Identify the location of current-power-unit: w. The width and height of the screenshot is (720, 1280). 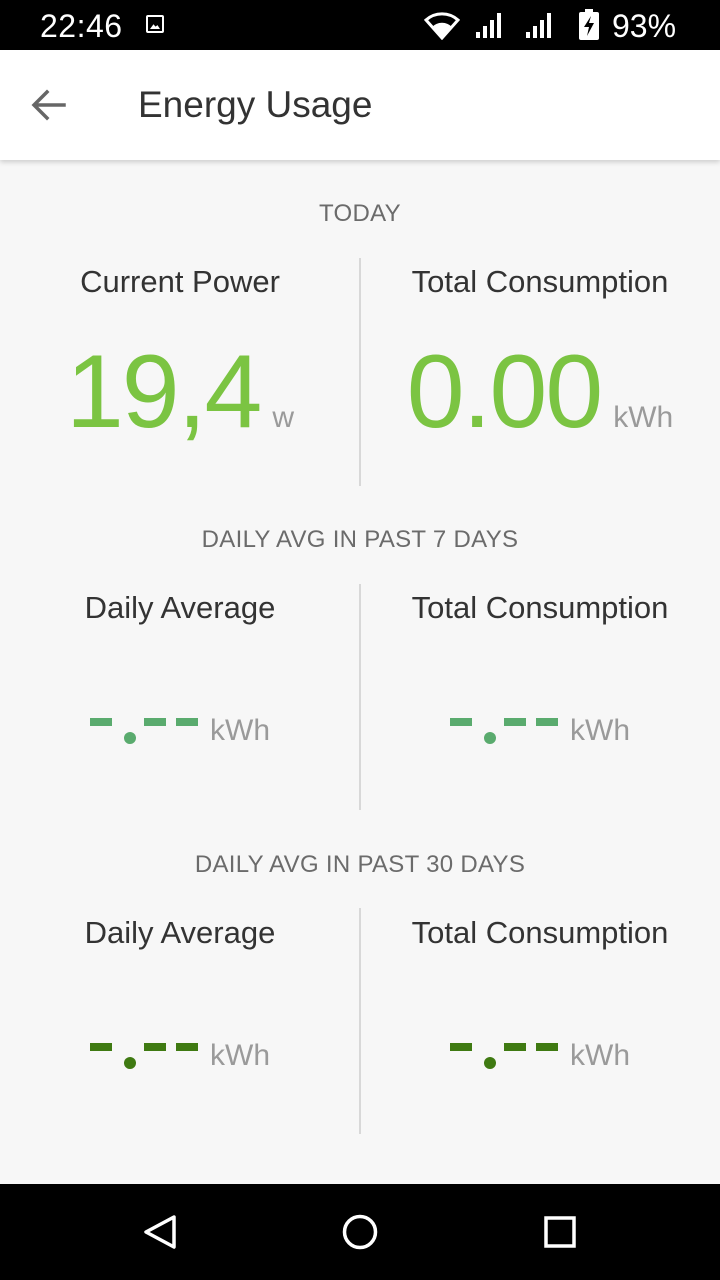
(283, 417).